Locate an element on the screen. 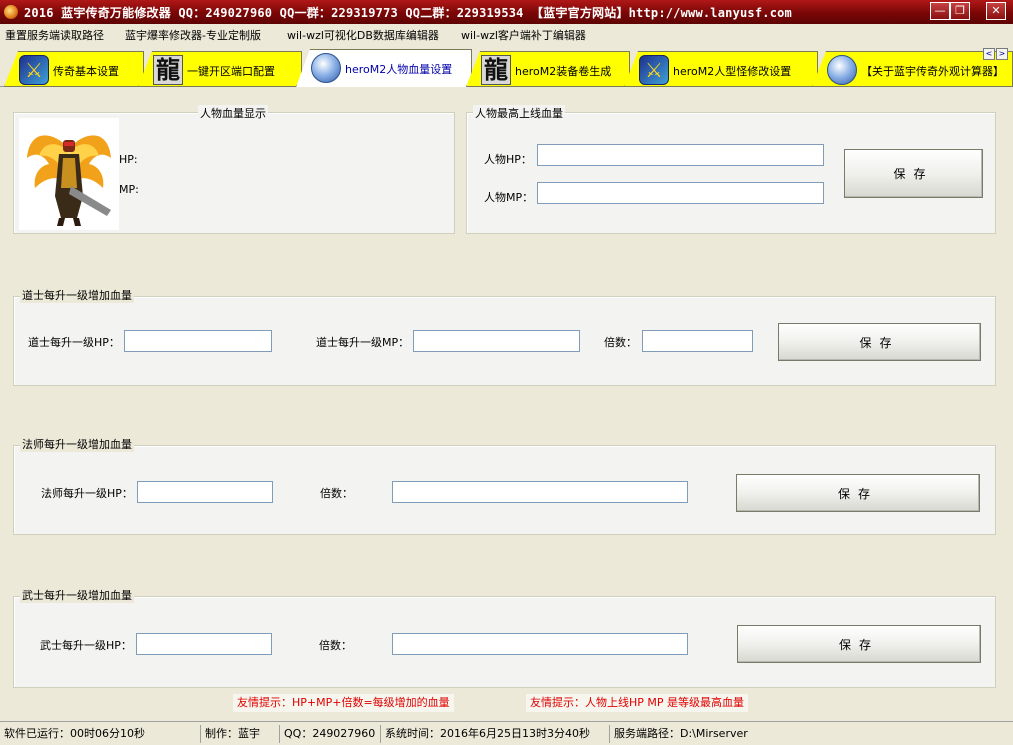  max-mp-label: 人物MP： is located at coordinates (509, 197).